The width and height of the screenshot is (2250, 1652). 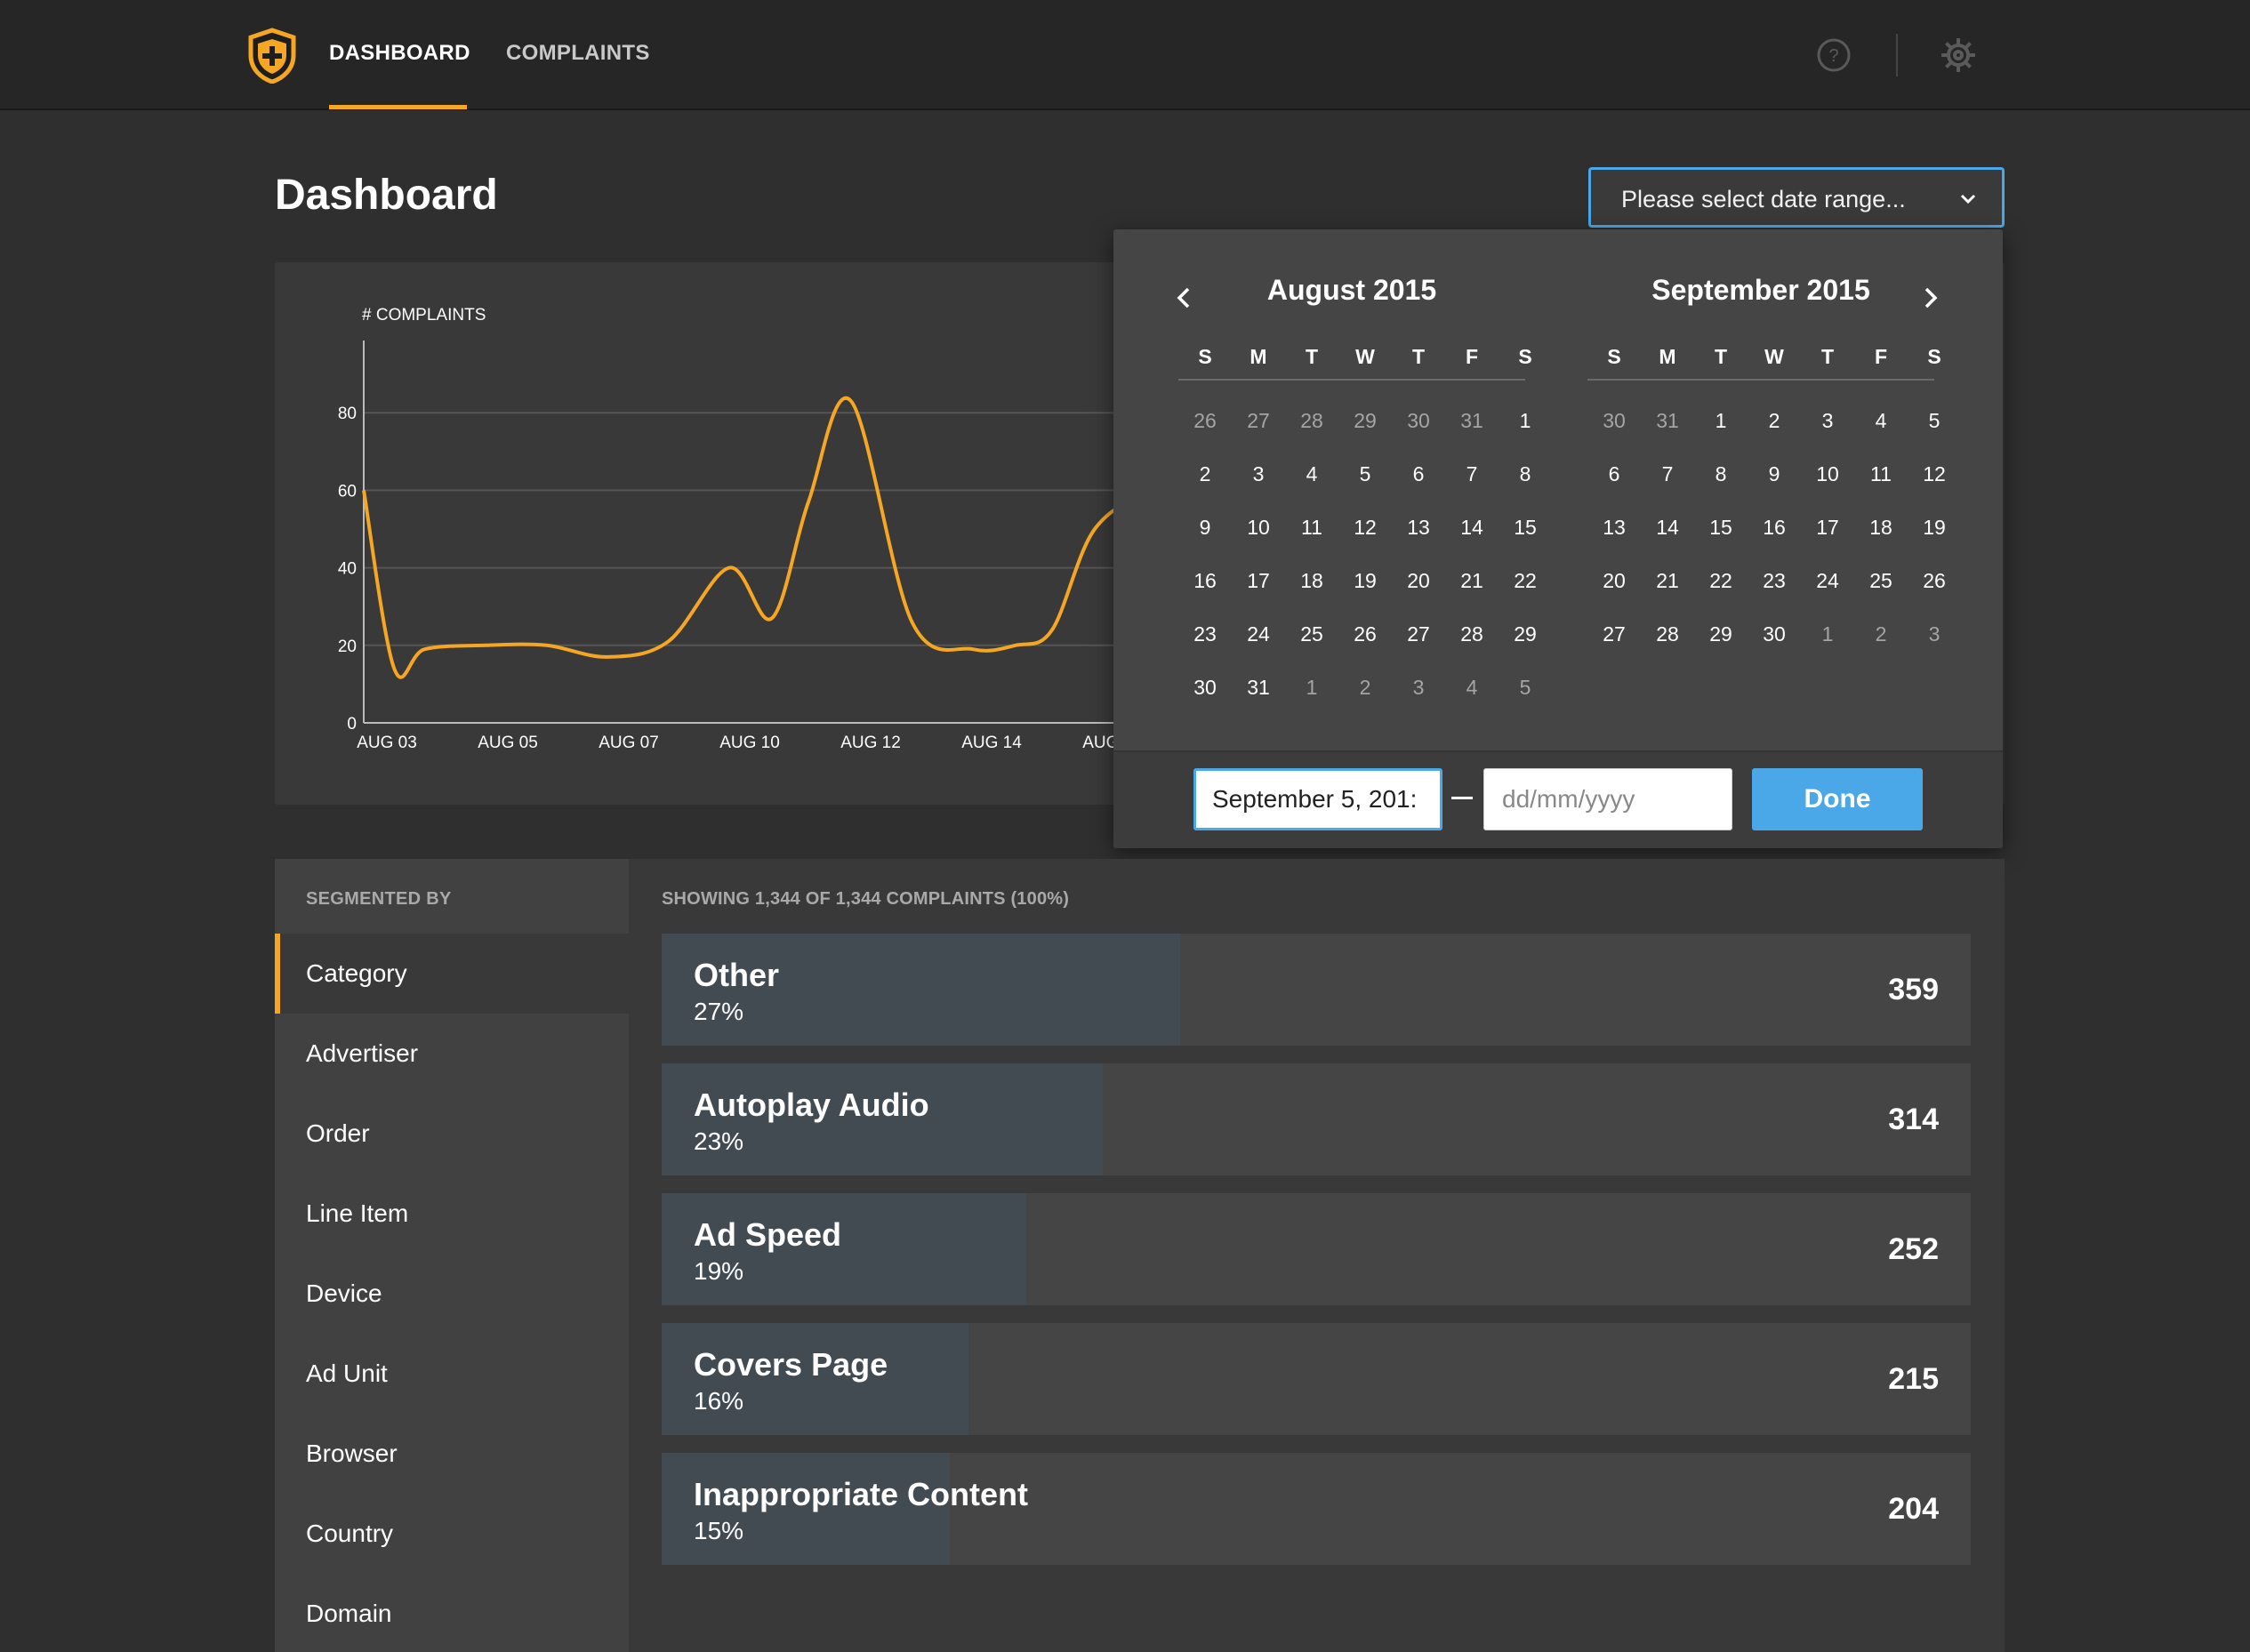 What do you see at coordinates (452, 974) in the screenshot?
I see `segment-item-category: Category` at bounding box center [452, 974].